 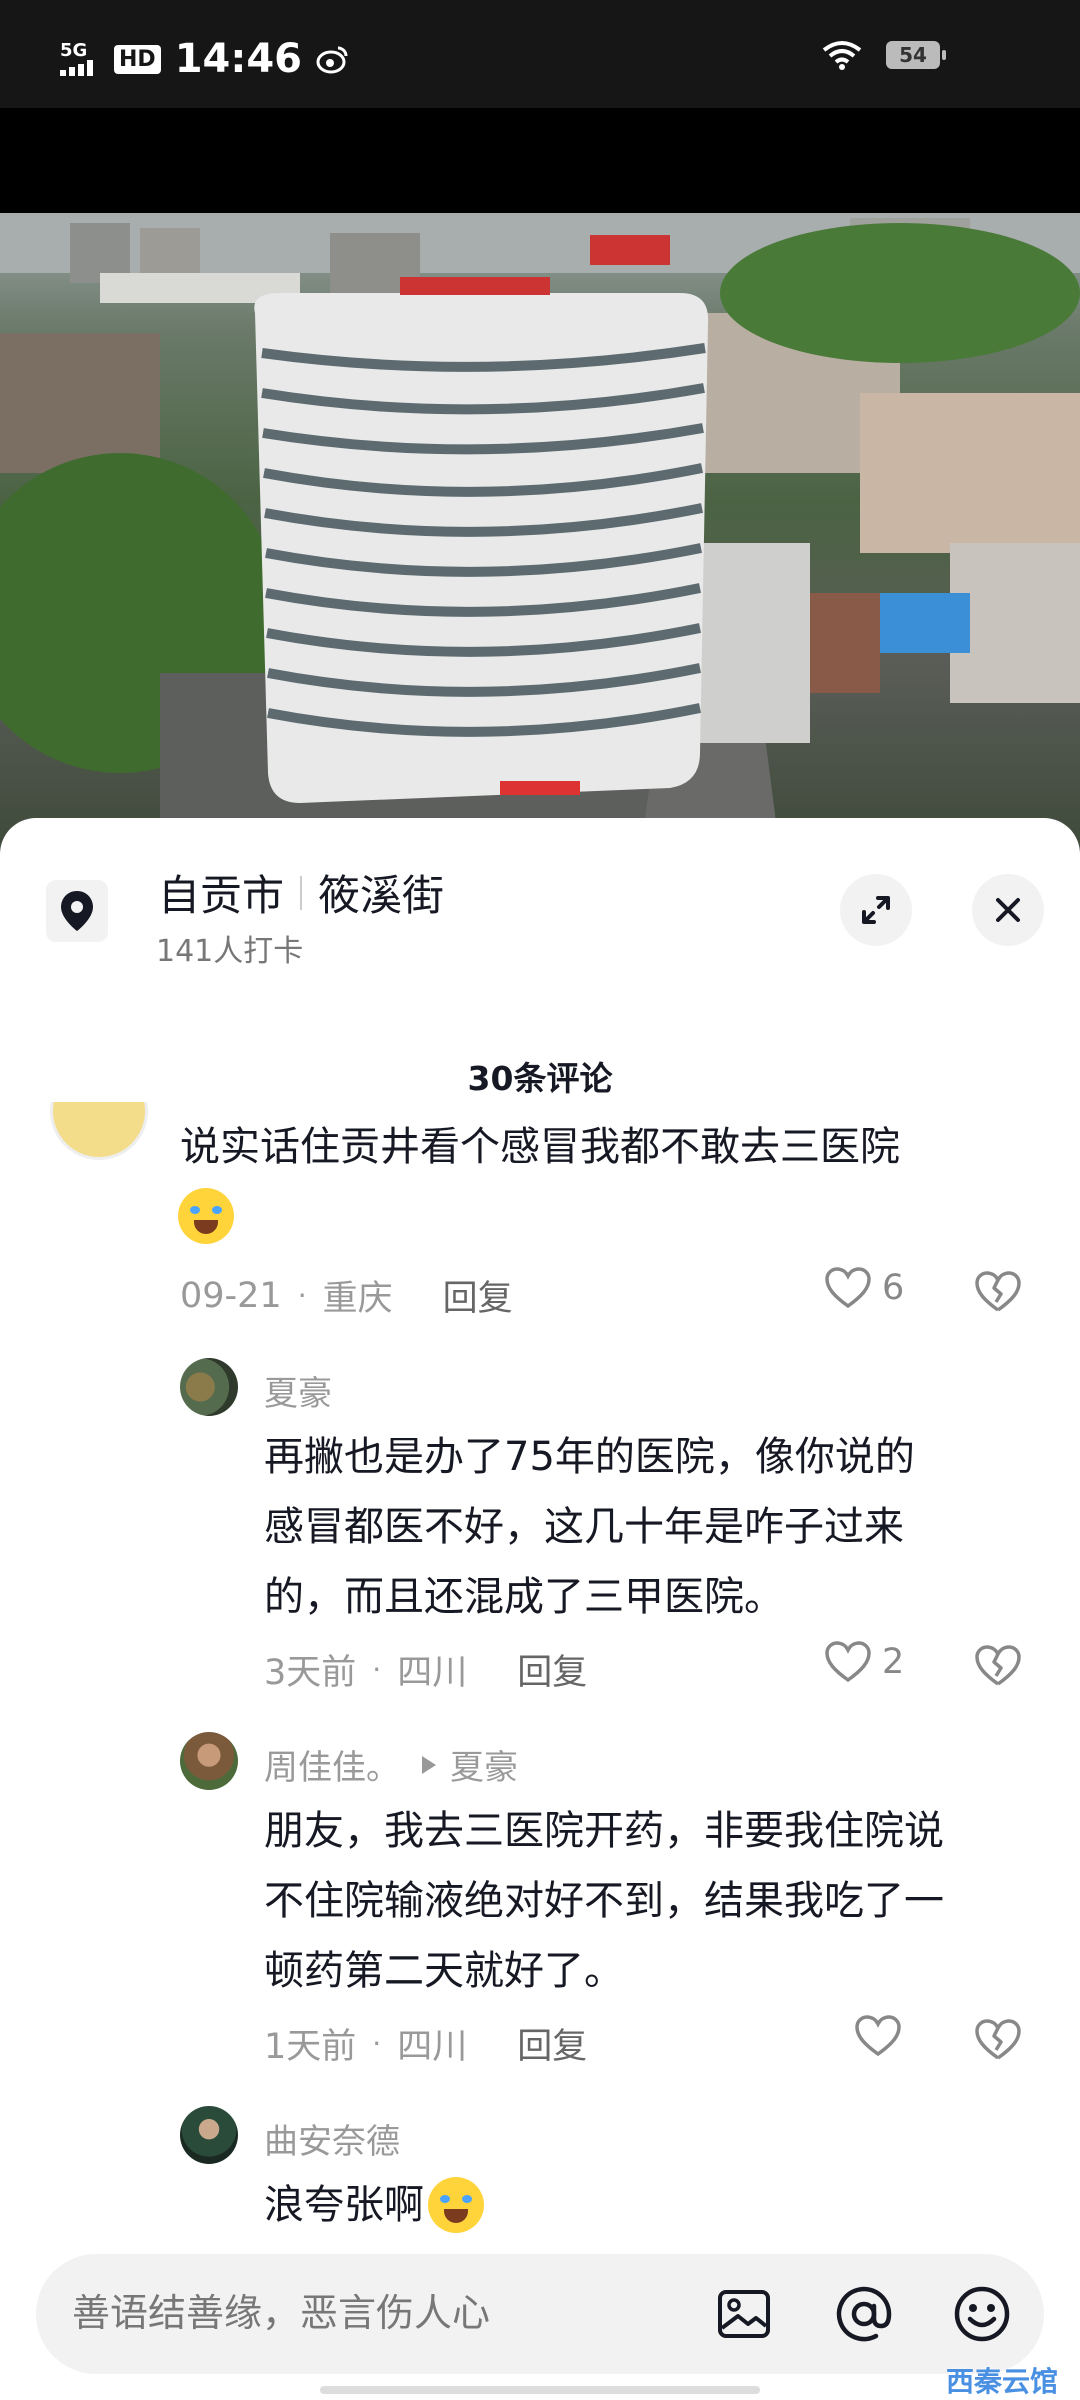 I want to click on comment-text: 说实话住贡井看个感冒我都不敢去三医院, so click(x=540, y=1147).